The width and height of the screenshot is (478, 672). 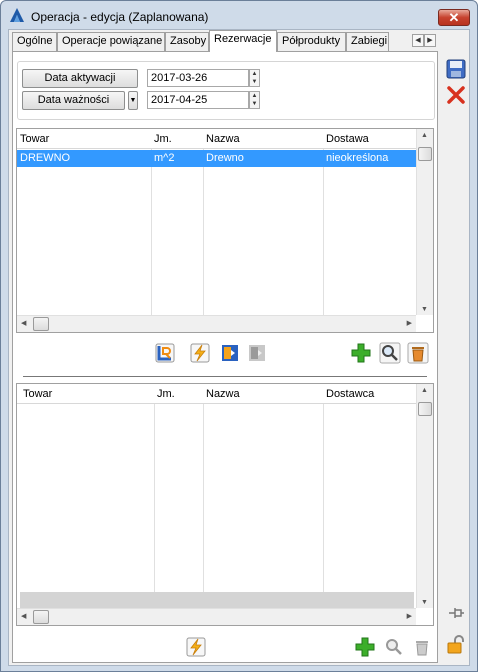 What do you see at coordinates (111, 41) in the screenshot?
I see `tab-operacje-powiazane: Operacje powiązane` at bounding box center [111, 41].